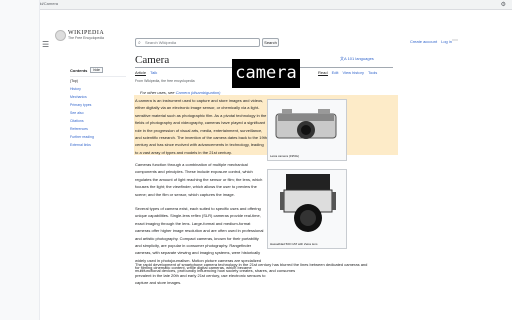 The width and height of the screenshot is (512, 320). What do you see at coordinates (20, 160) in the screenshot?
I see `left-gutter` at bounding box center [20, 160].